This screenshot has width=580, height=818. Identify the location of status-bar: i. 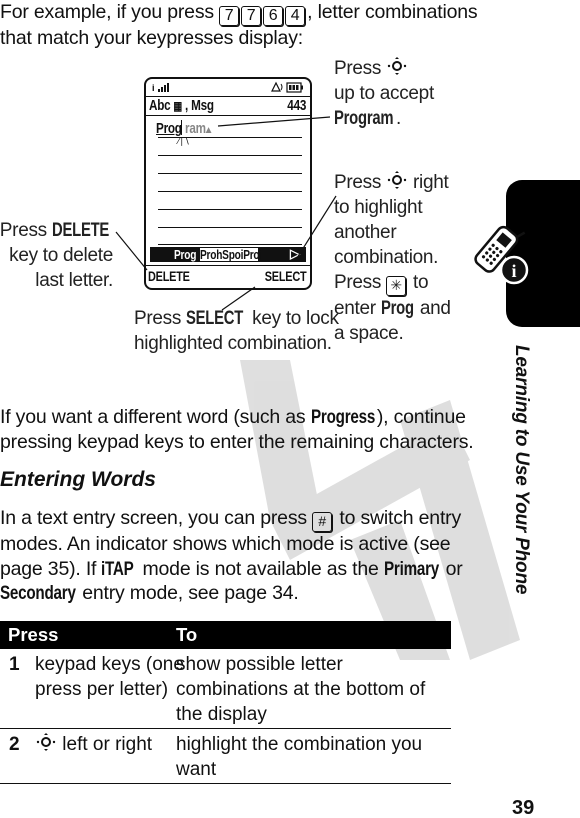
(228, 88).